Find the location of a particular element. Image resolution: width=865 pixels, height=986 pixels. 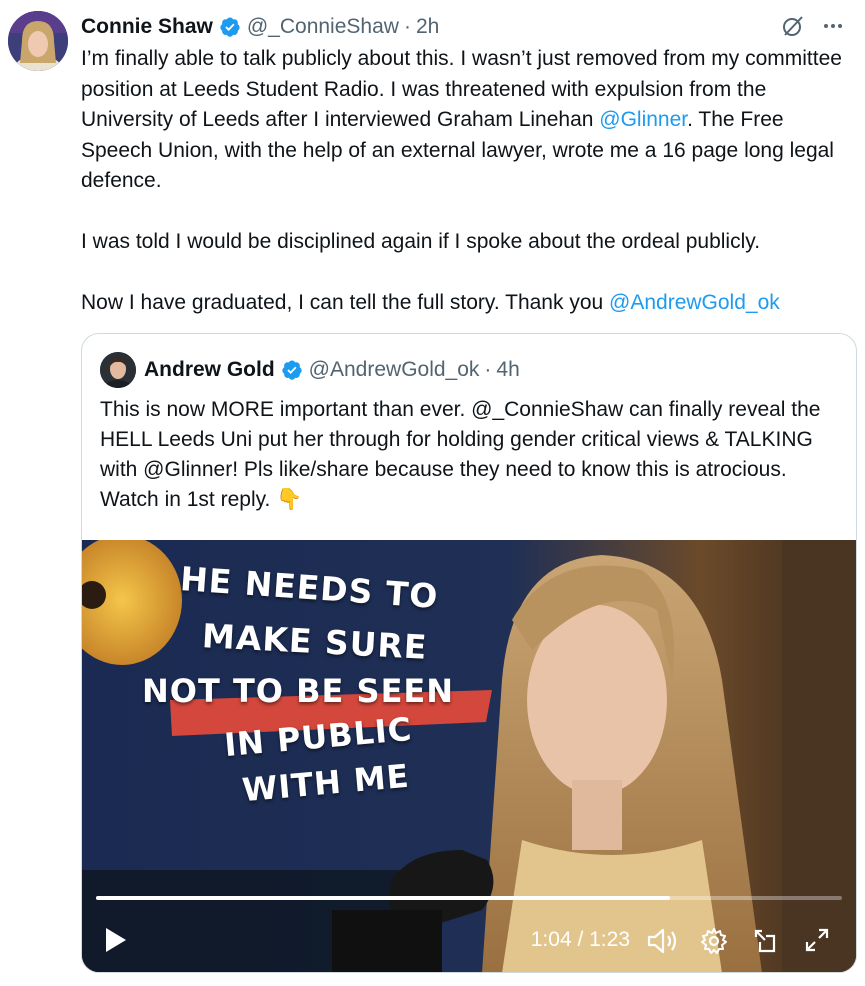

author-avatar is located at coordinates (38, 41).